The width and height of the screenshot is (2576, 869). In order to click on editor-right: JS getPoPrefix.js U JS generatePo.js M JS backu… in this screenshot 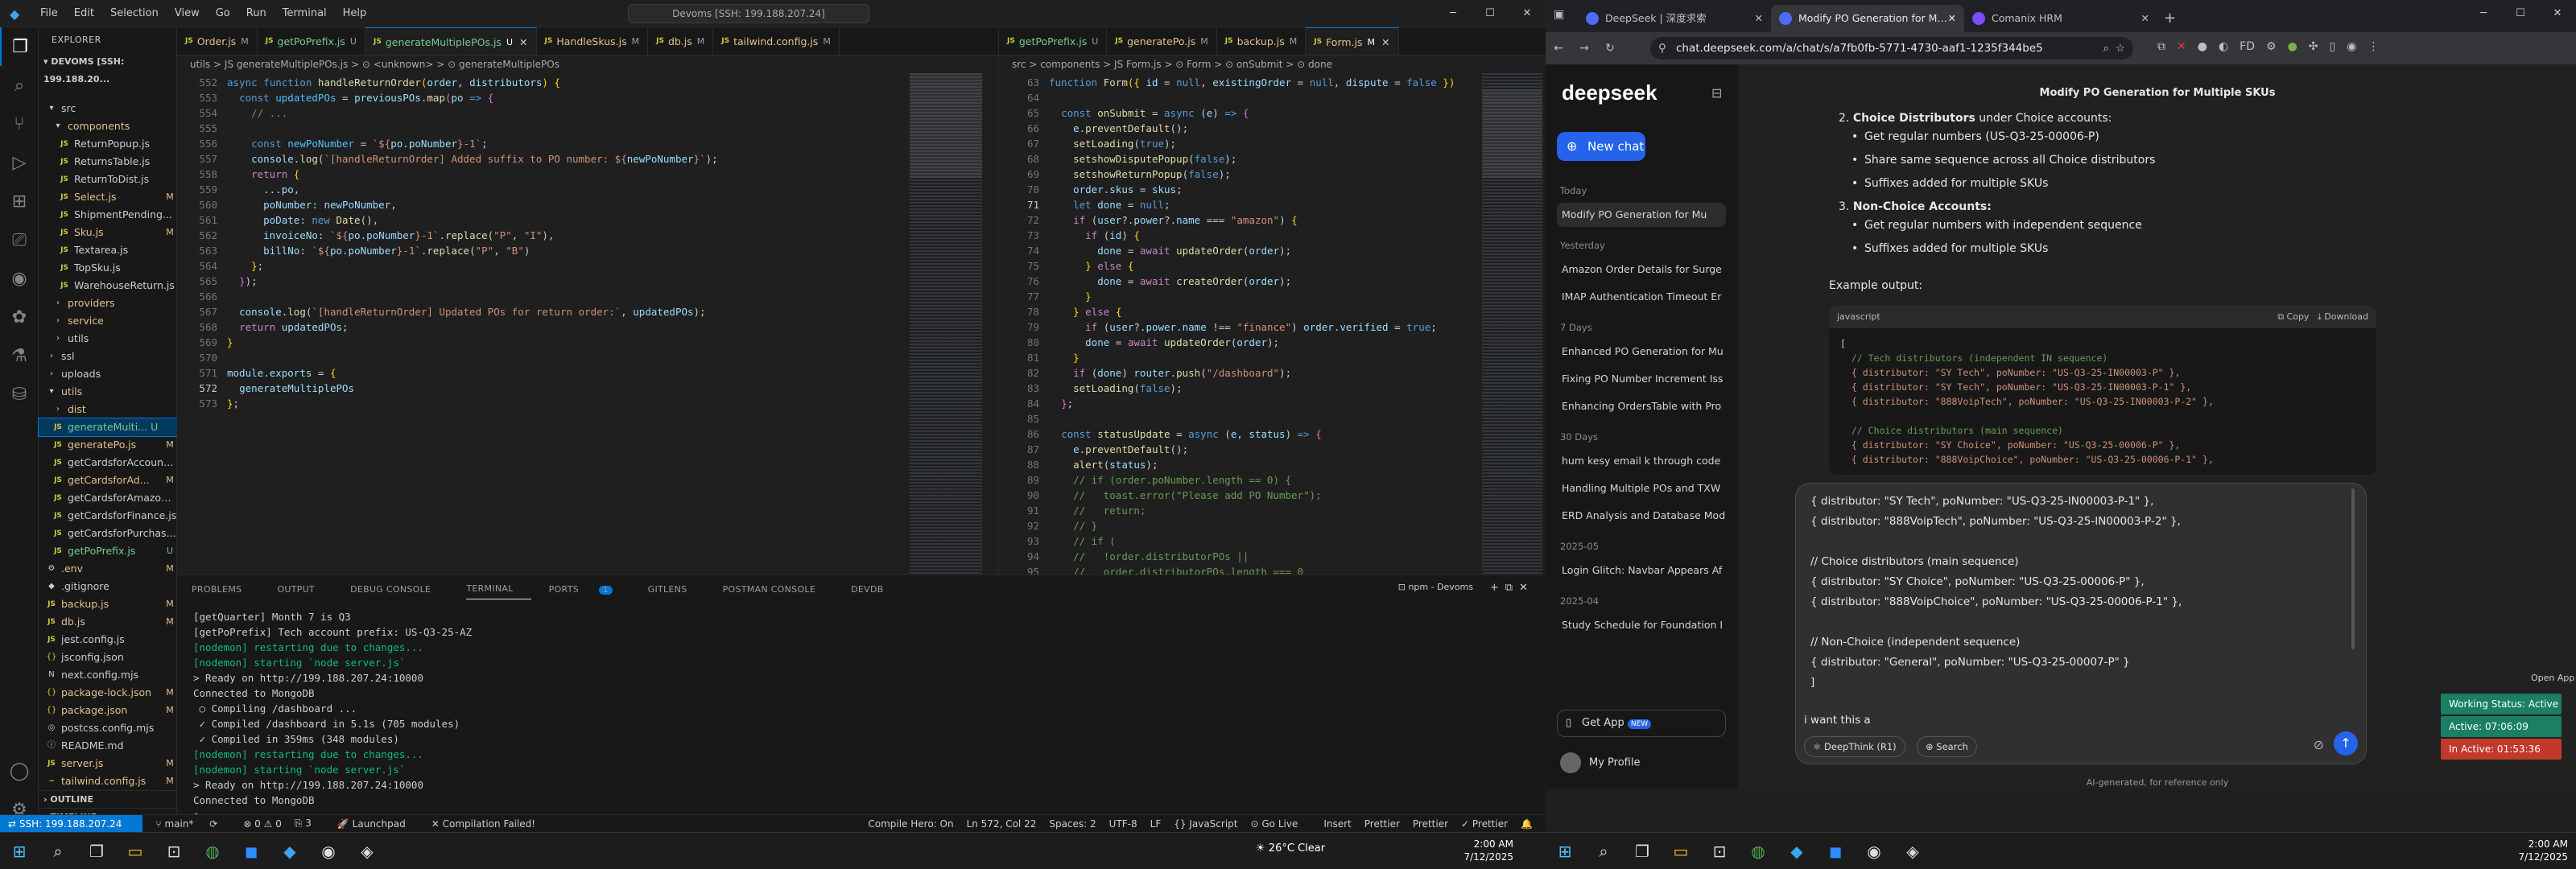, I will do `click(1272, 301)`.